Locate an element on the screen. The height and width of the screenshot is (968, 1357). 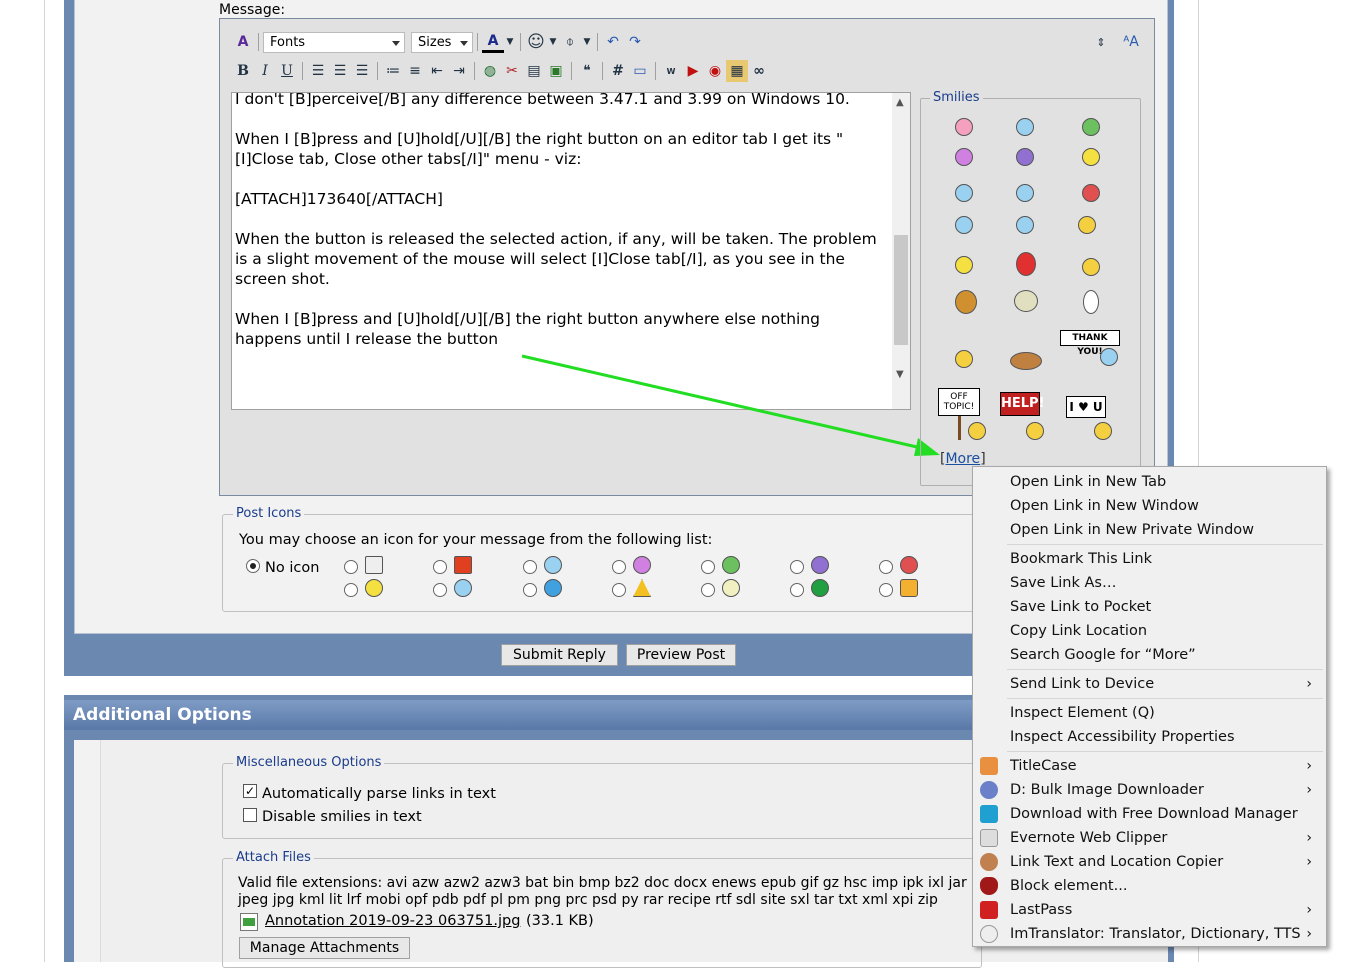
more-smilies: [More] is located at coordinates (963, 459).